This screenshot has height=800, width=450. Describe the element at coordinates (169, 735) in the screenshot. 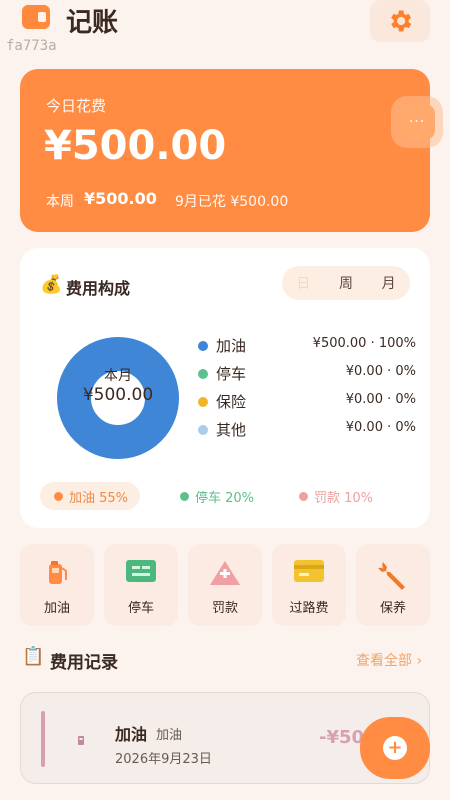

I see `record-tag: 加油` at that location.